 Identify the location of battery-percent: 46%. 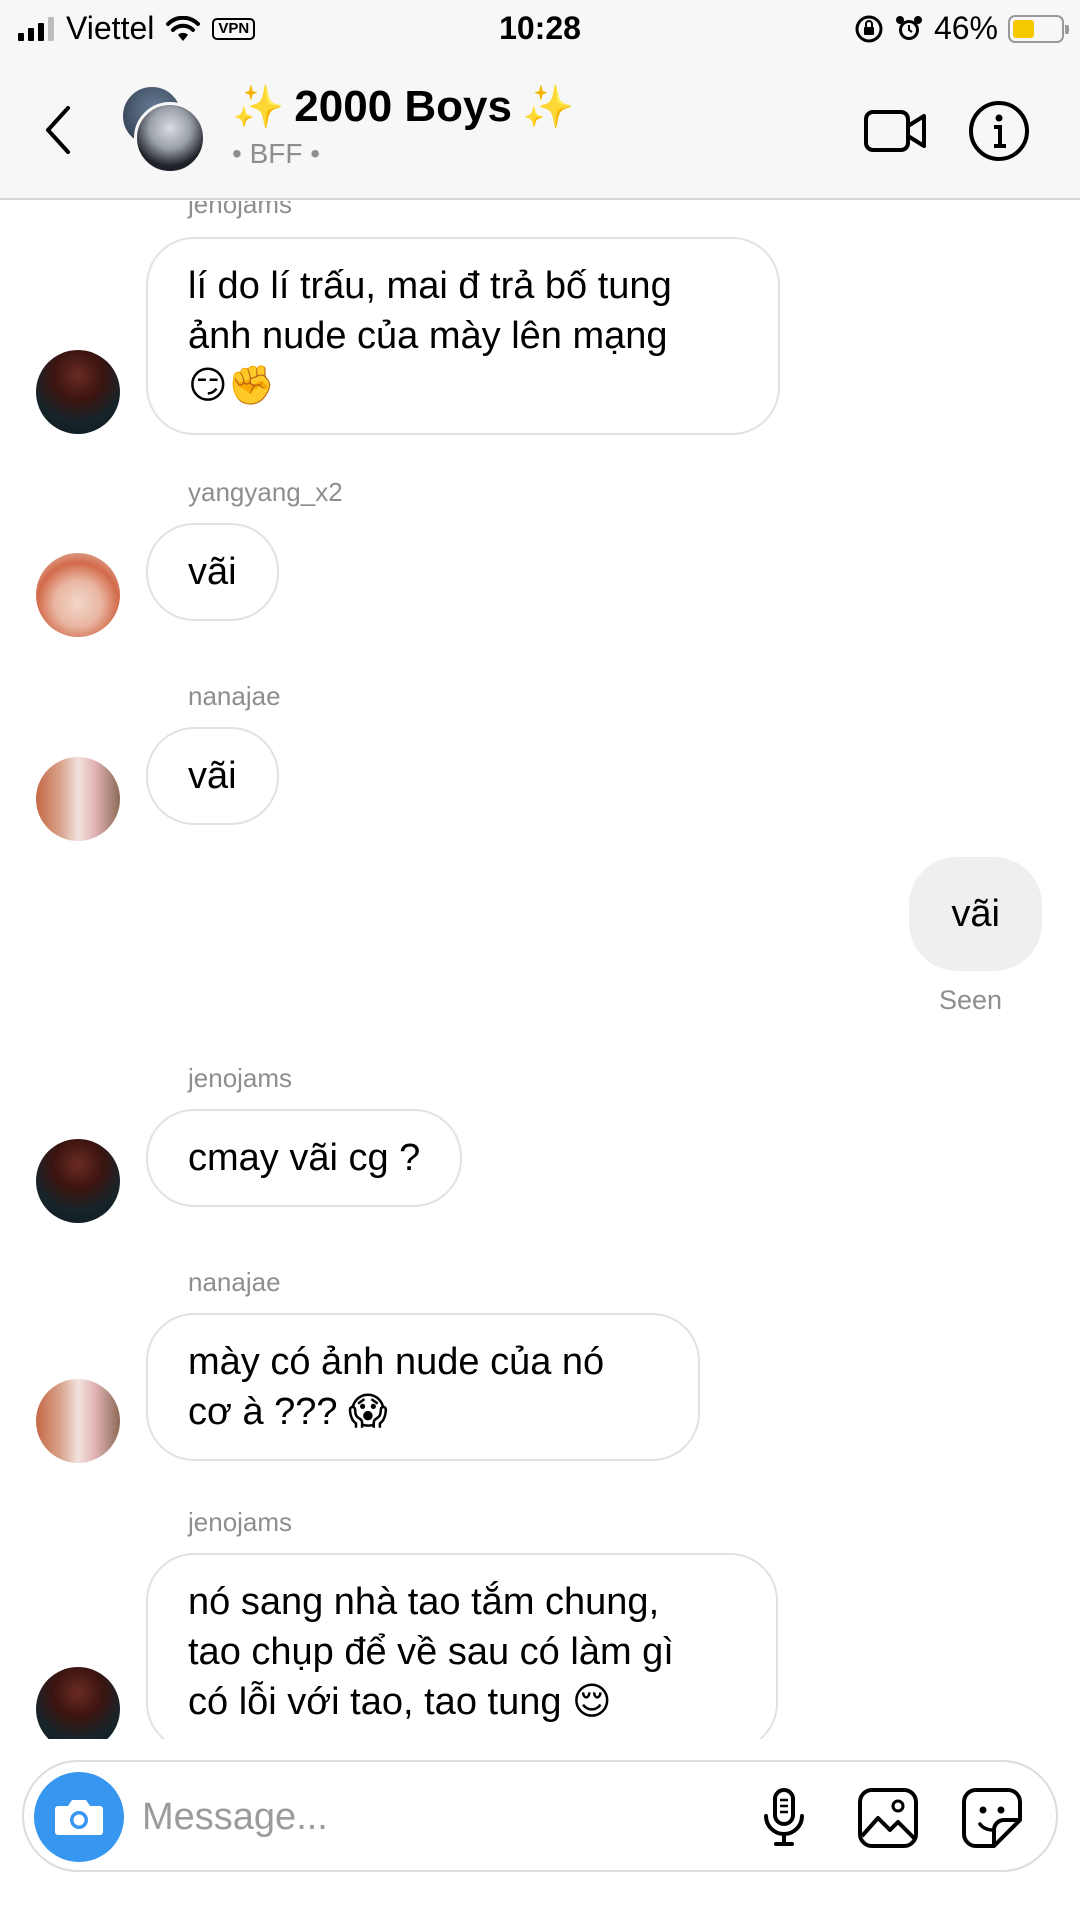
(965, 28).